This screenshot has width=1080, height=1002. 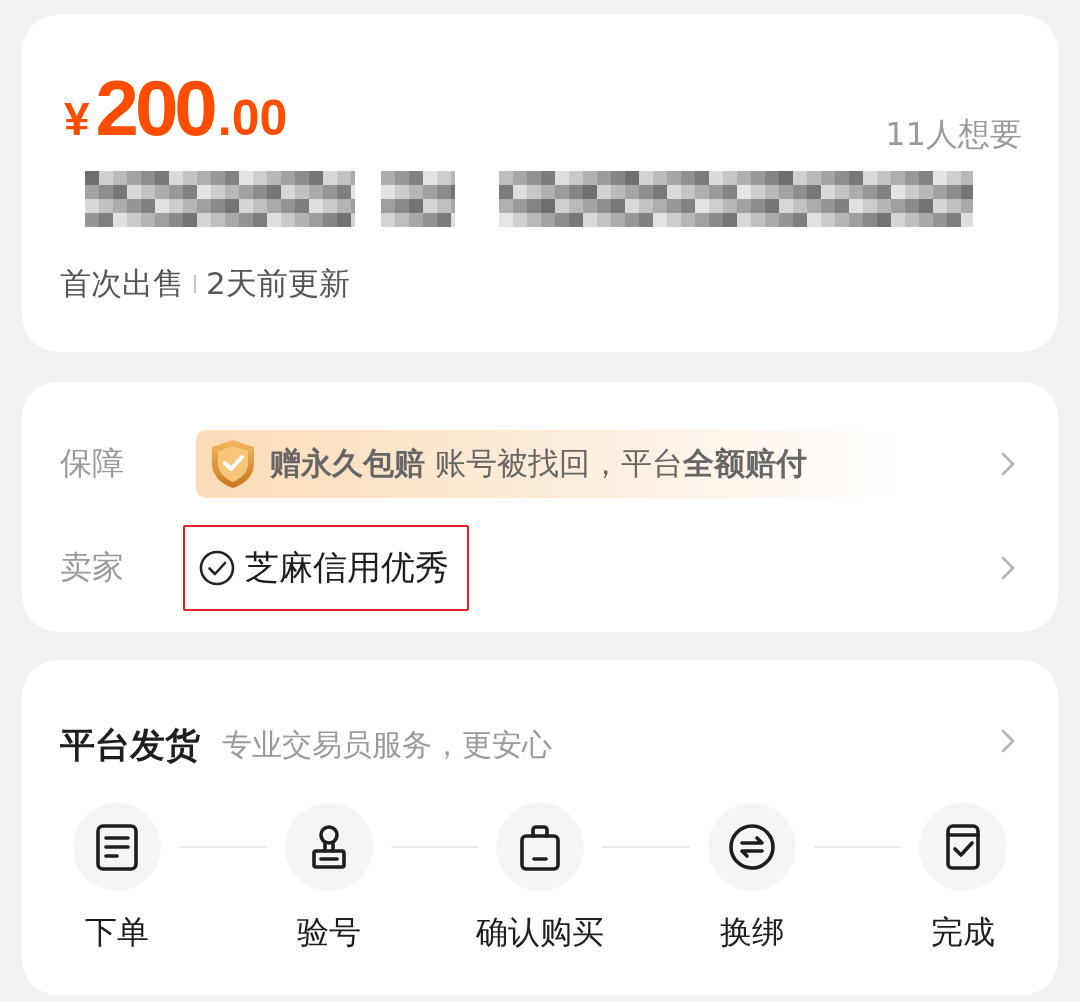 What do you see at coordinates (92, 567) in the screenshot?
I see `row-label: 卖家` at bounding box center [92, 567].